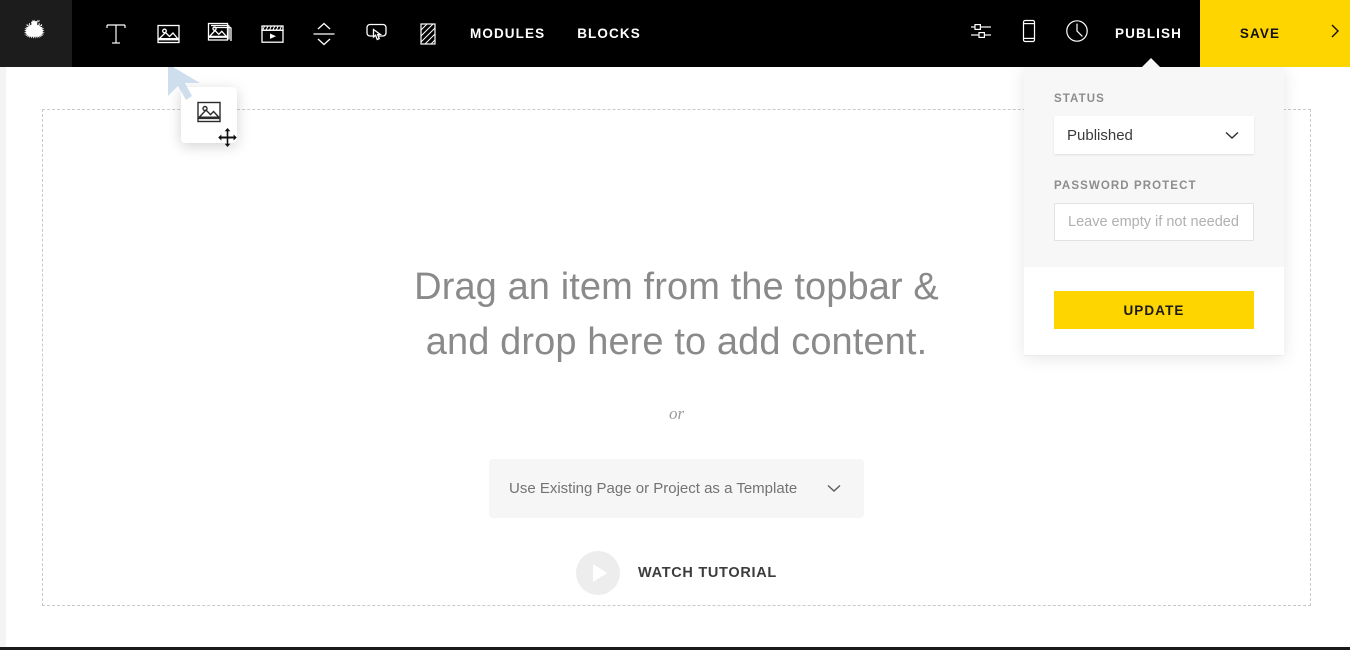  What do you see at coordinates (676, 287) in the screenshot?
I see `headline-line-1: Drag an item from the topbar &` at bounding box center [676, 287].